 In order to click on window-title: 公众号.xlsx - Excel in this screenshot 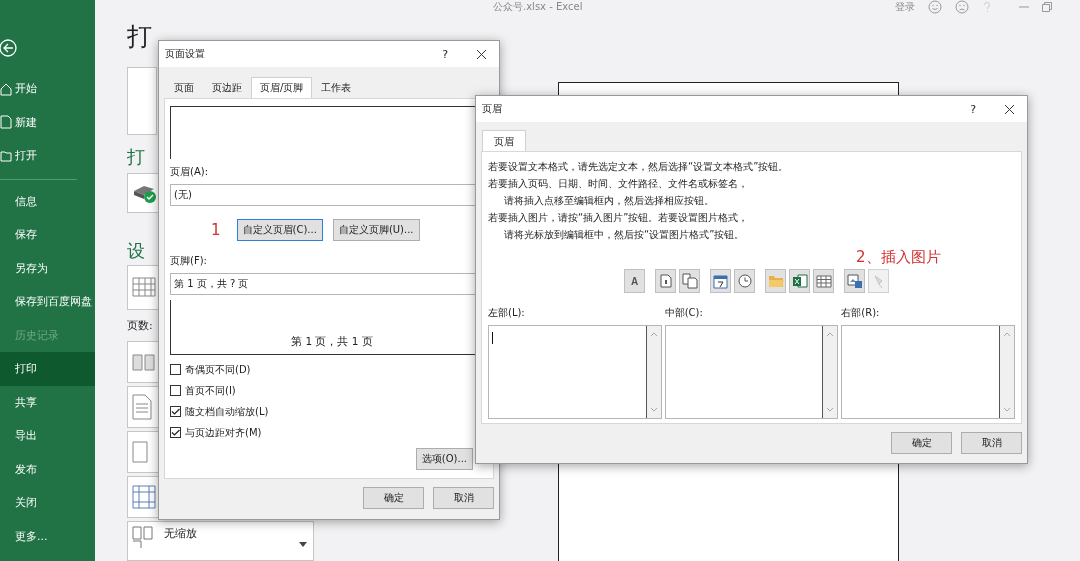, I will do `click(538, 7)`.